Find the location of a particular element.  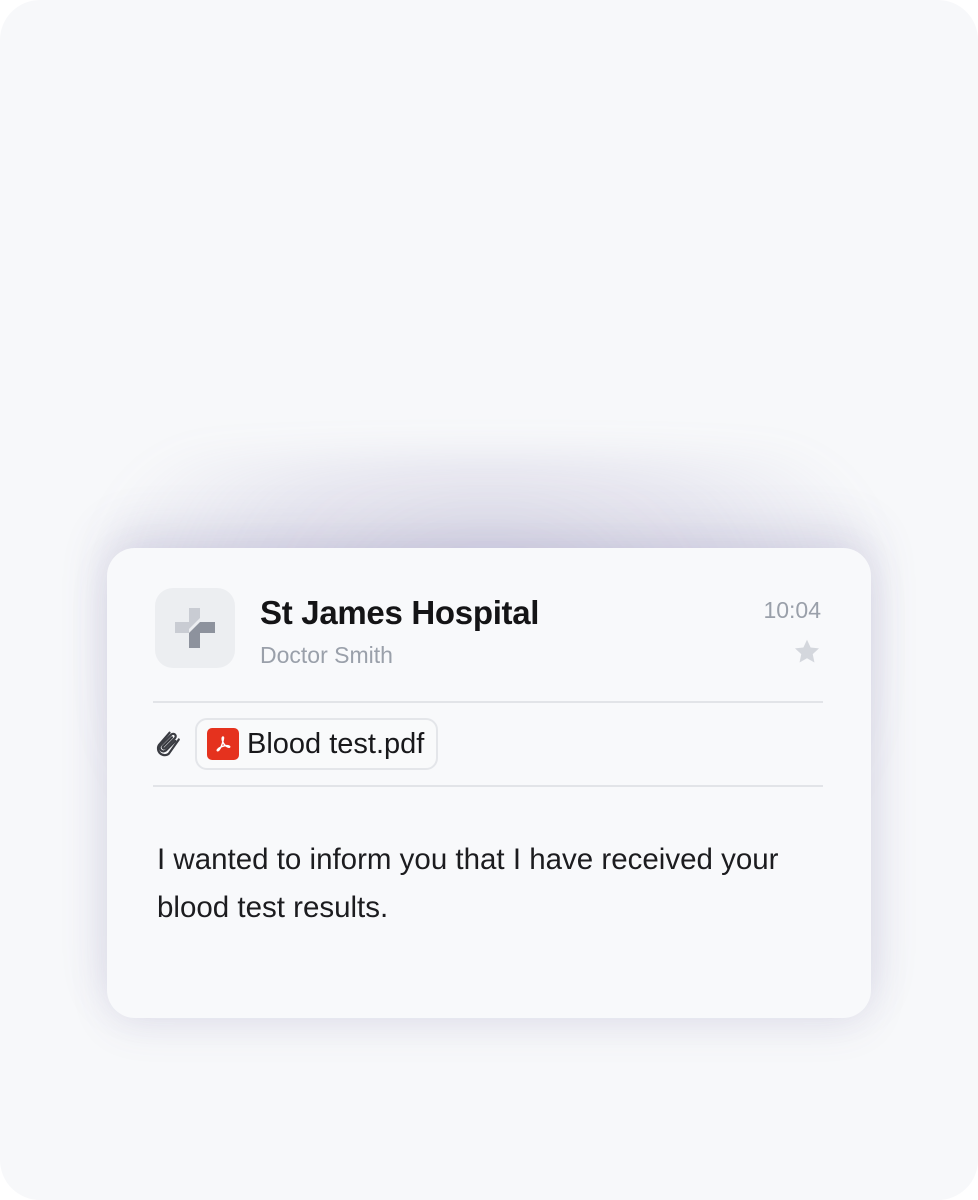

paperclip-icon is located at coordinates (168, 744).